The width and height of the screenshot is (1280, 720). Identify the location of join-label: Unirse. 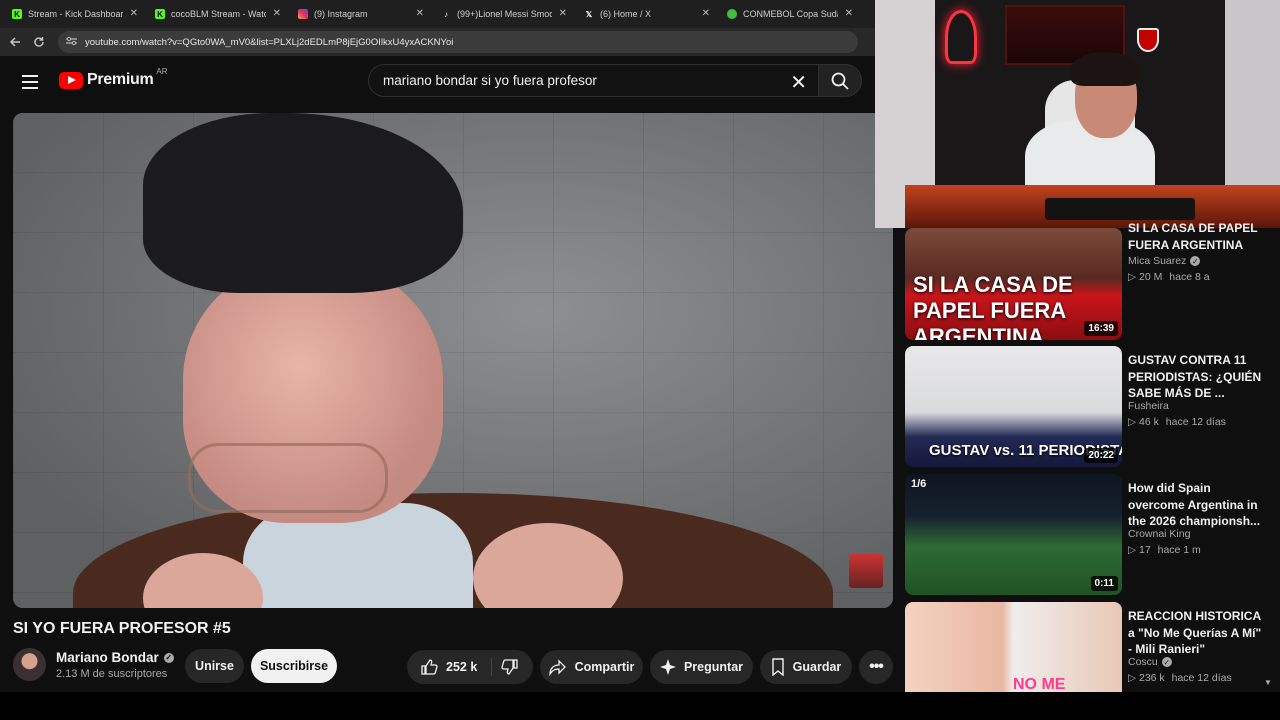
(214, 666).